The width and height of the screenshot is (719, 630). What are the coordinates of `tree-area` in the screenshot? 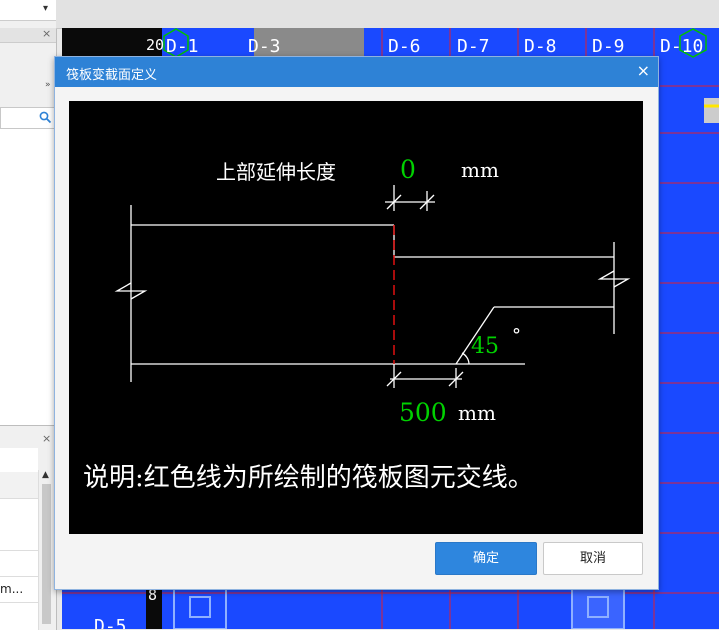 It's located at (27, 277).